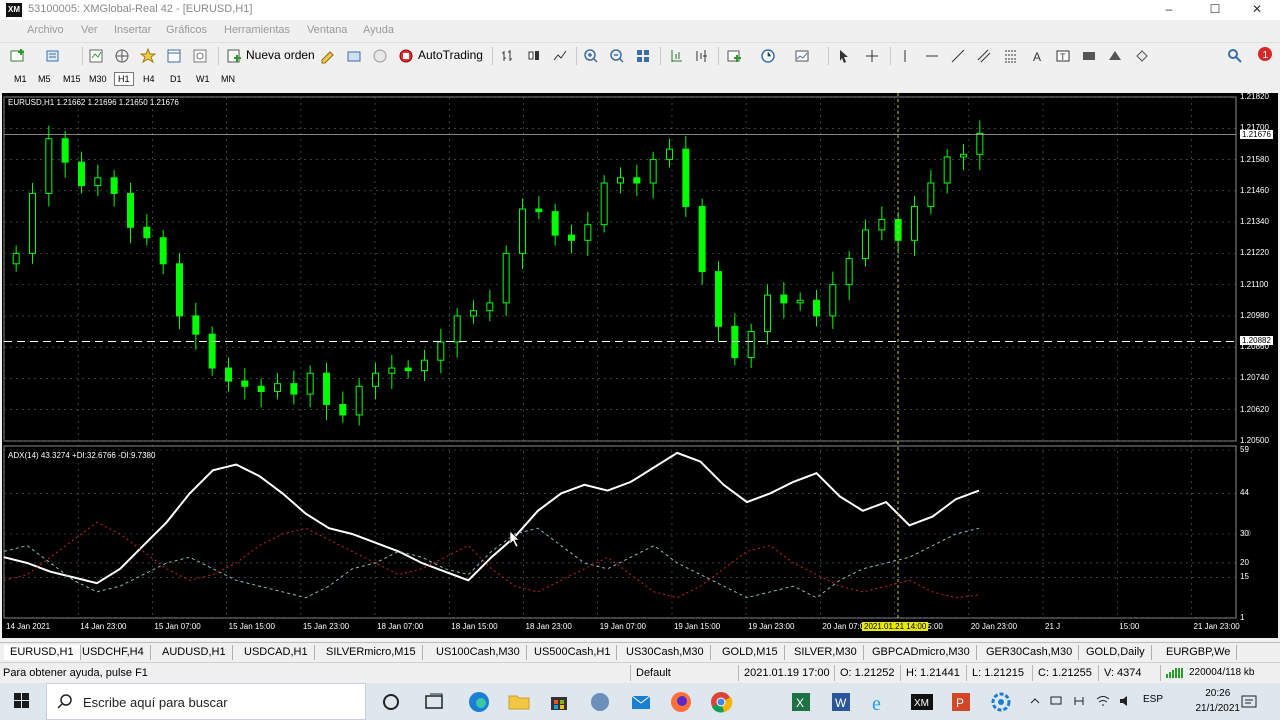 The width and height of the screenshot is (1280, 720). I want to click on text-label-icon: T, so click(1063, 56).